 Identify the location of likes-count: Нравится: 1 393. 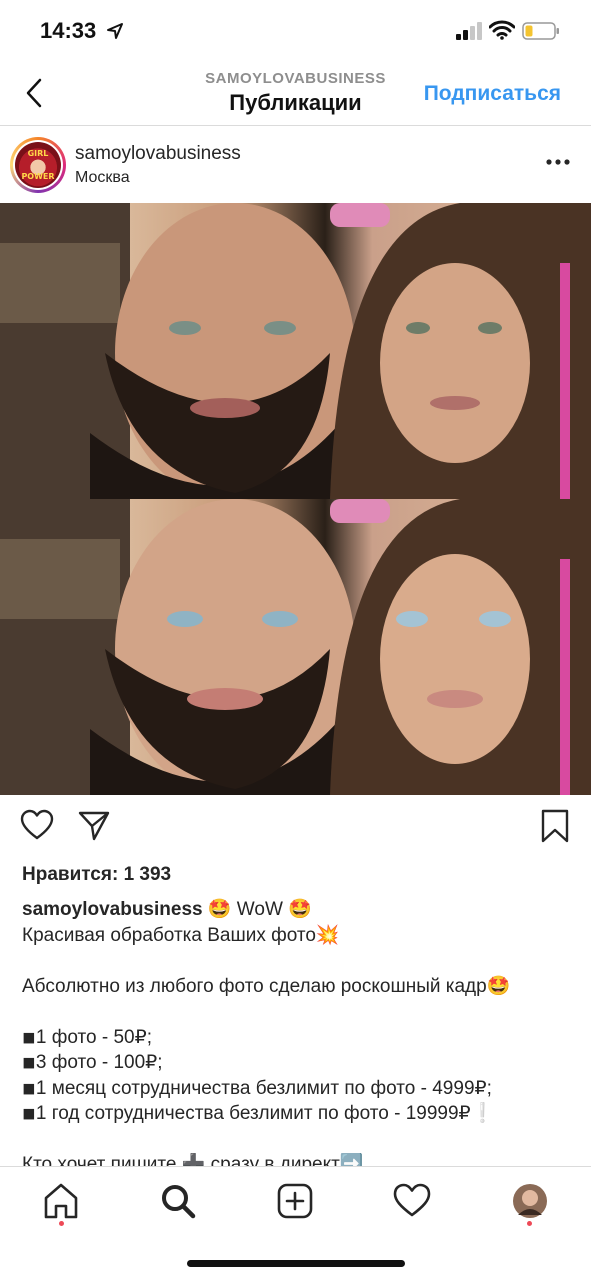
(96, 875).